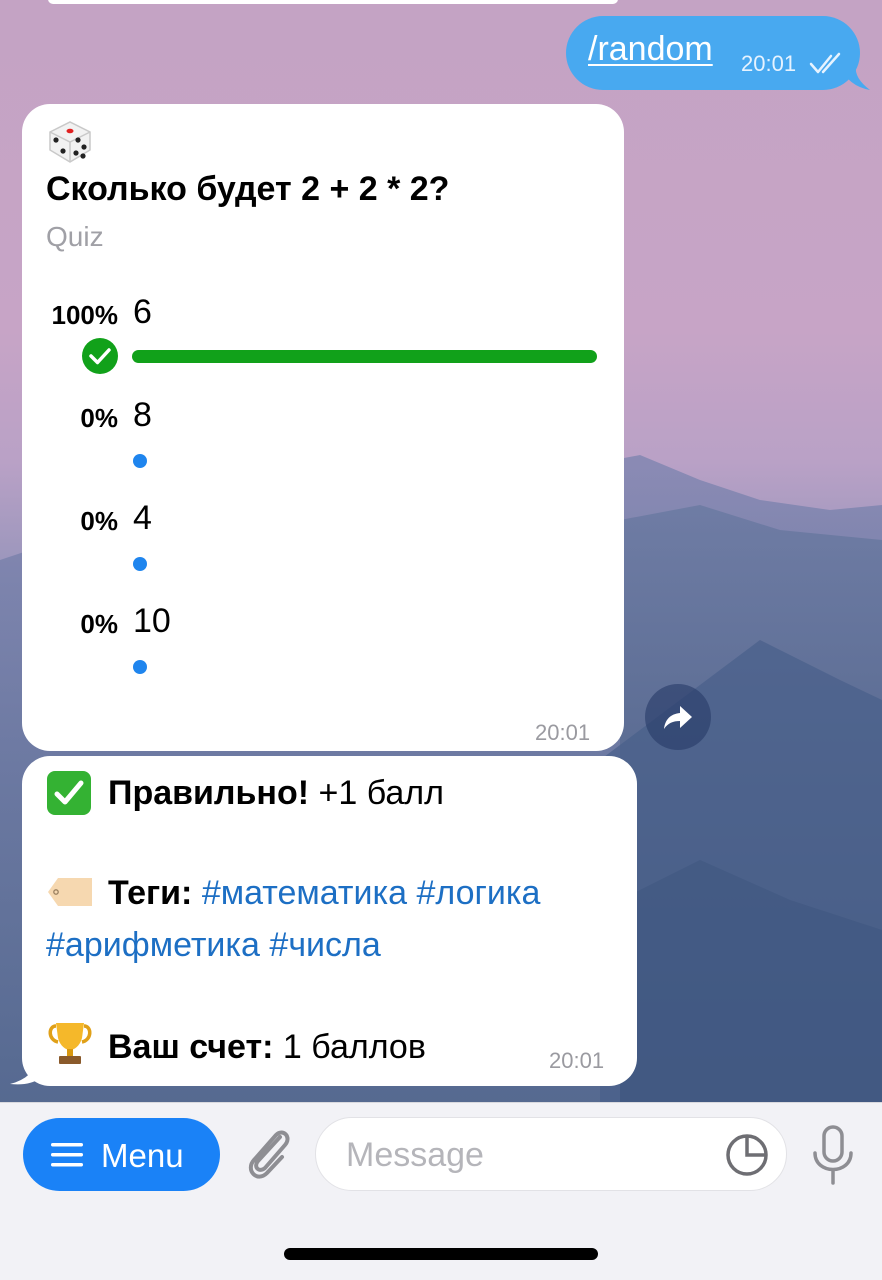 This screenshot has width=882, height=1280. I want to click on option-text: 6, so click(142, 312).